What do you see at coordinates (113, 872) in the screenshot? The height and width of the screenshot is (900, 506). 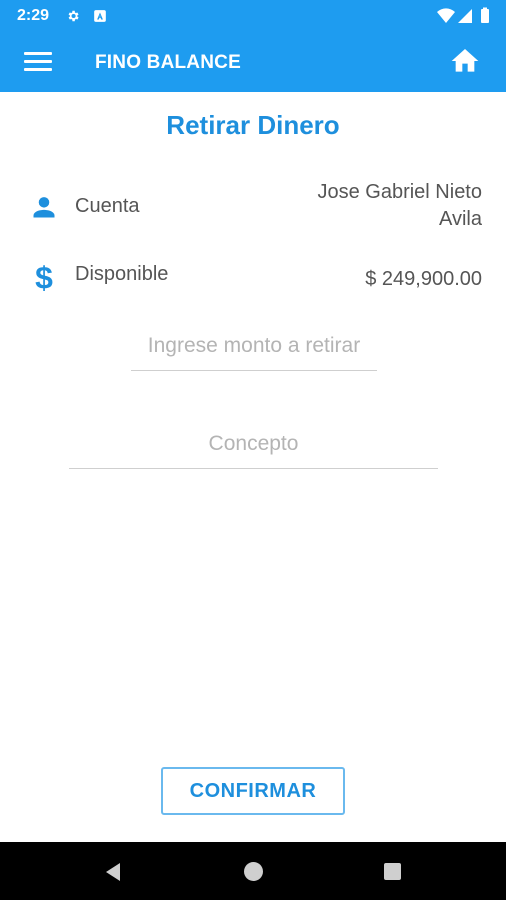 I see `back-icon` at bounding box center [113, 872].